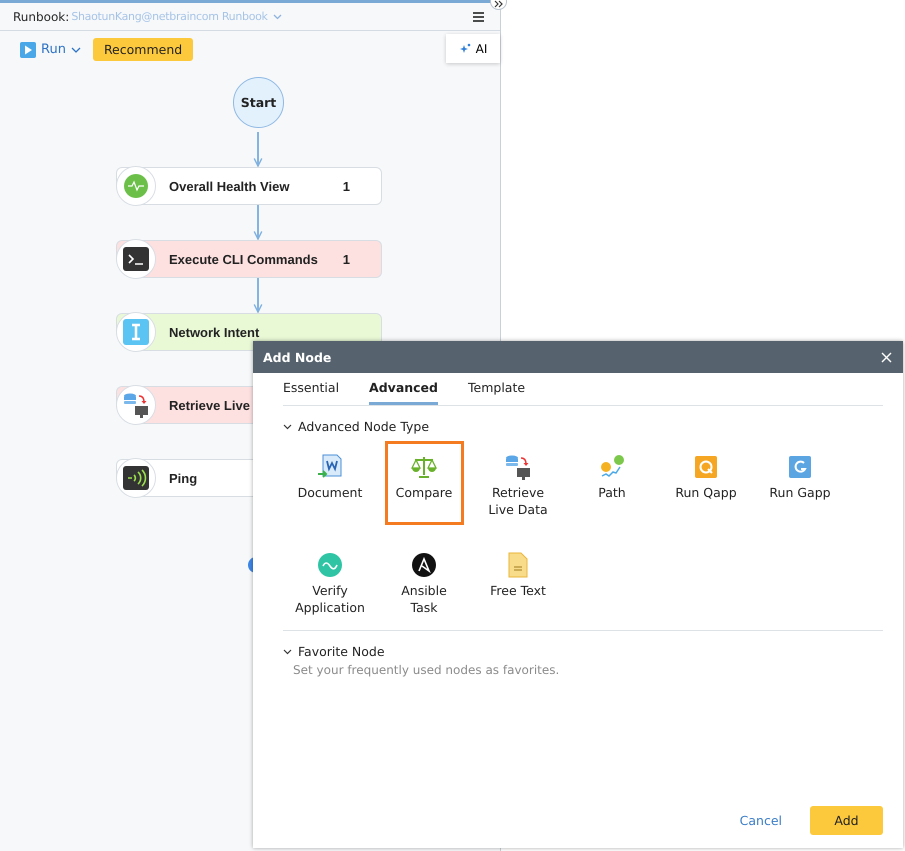  What do you see at coordinates (478, 17) in the screenshot?
I see `menu-icon` at bounding box center [478, 17].